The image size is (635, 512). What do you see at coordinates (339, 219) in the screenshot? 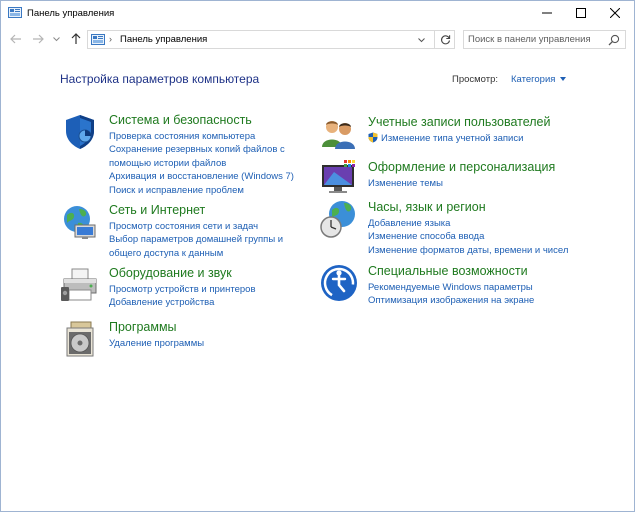
I see `clock-globe-icon` at bounding box center [339, 219].